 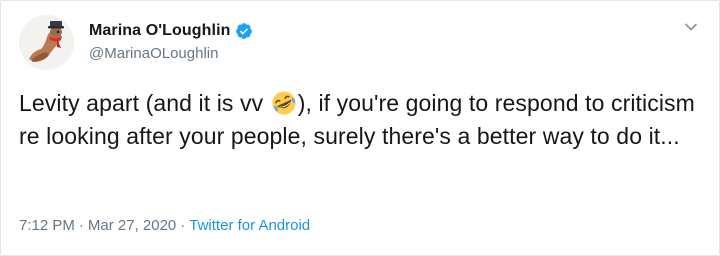 I want to click on display-name-row: Marina O'Loughlin, so click(x=171, y=31).